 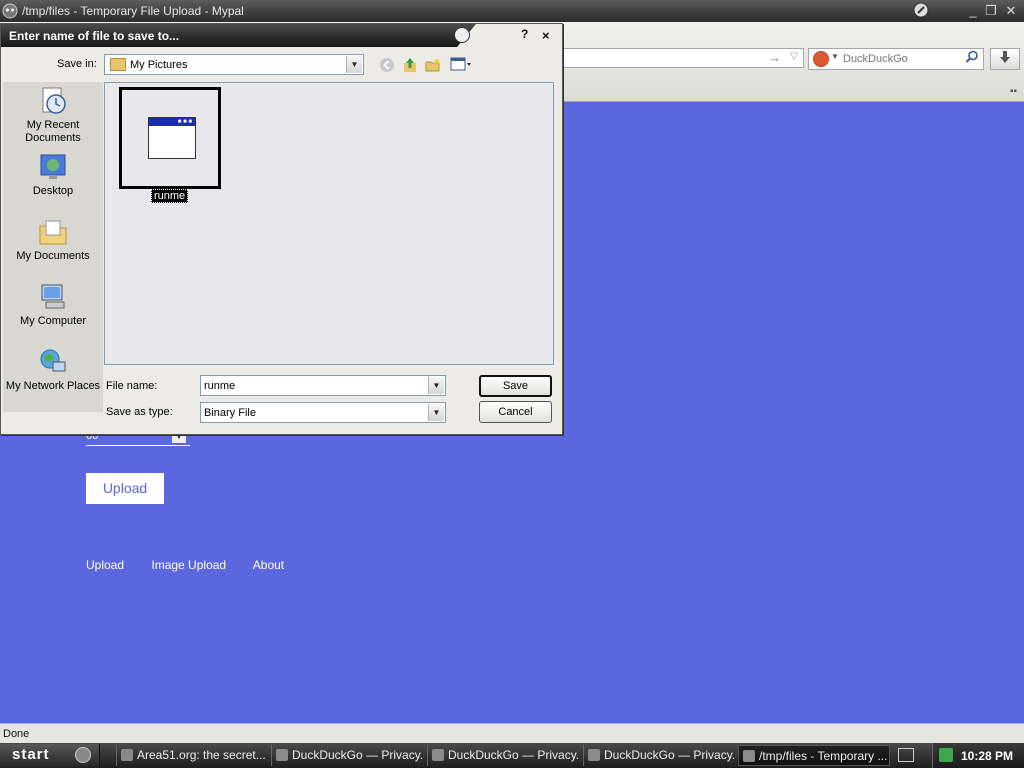 I want to click on dialog-mode-icon, so click(x=462, y=35).